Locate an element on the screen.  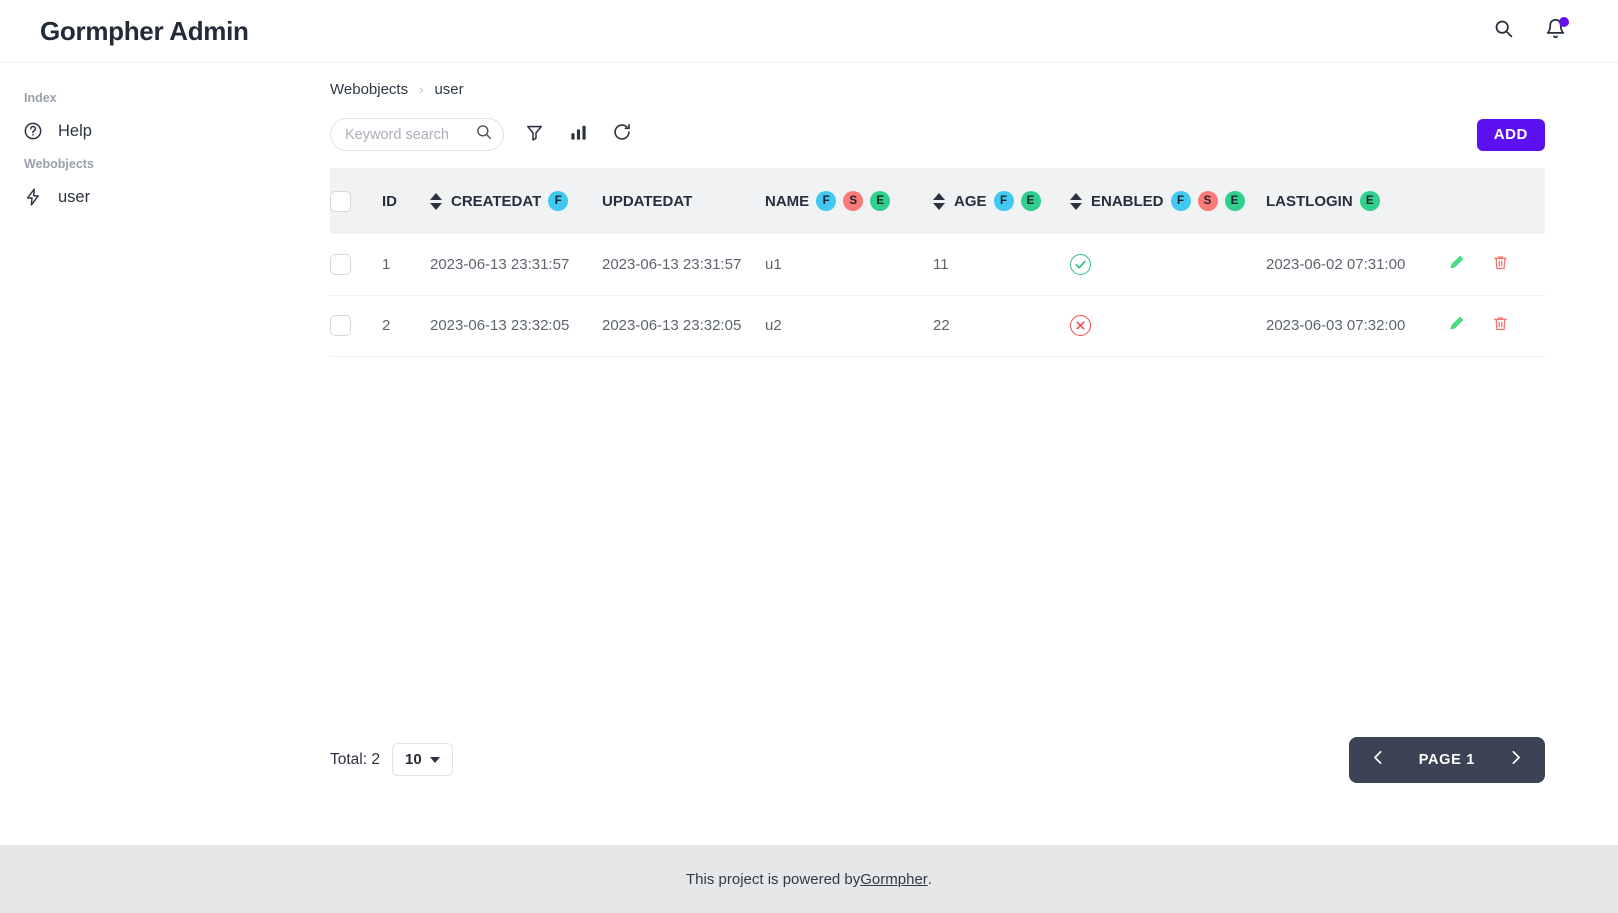
th-updatedat: UPDATEDAT is located at coordinates (683, 201).